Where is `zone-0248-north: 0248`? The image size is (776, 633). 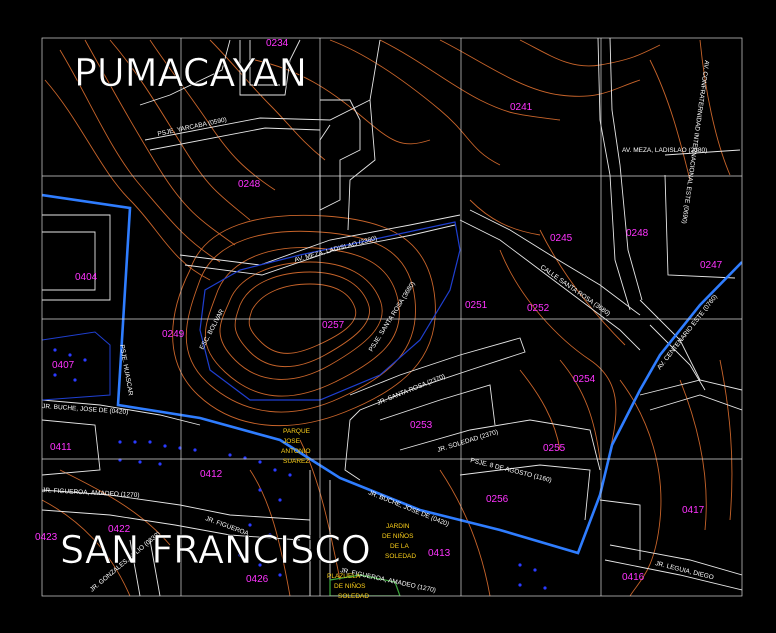 zone-0248-north: 0248 is located at coordinates (249, 184).